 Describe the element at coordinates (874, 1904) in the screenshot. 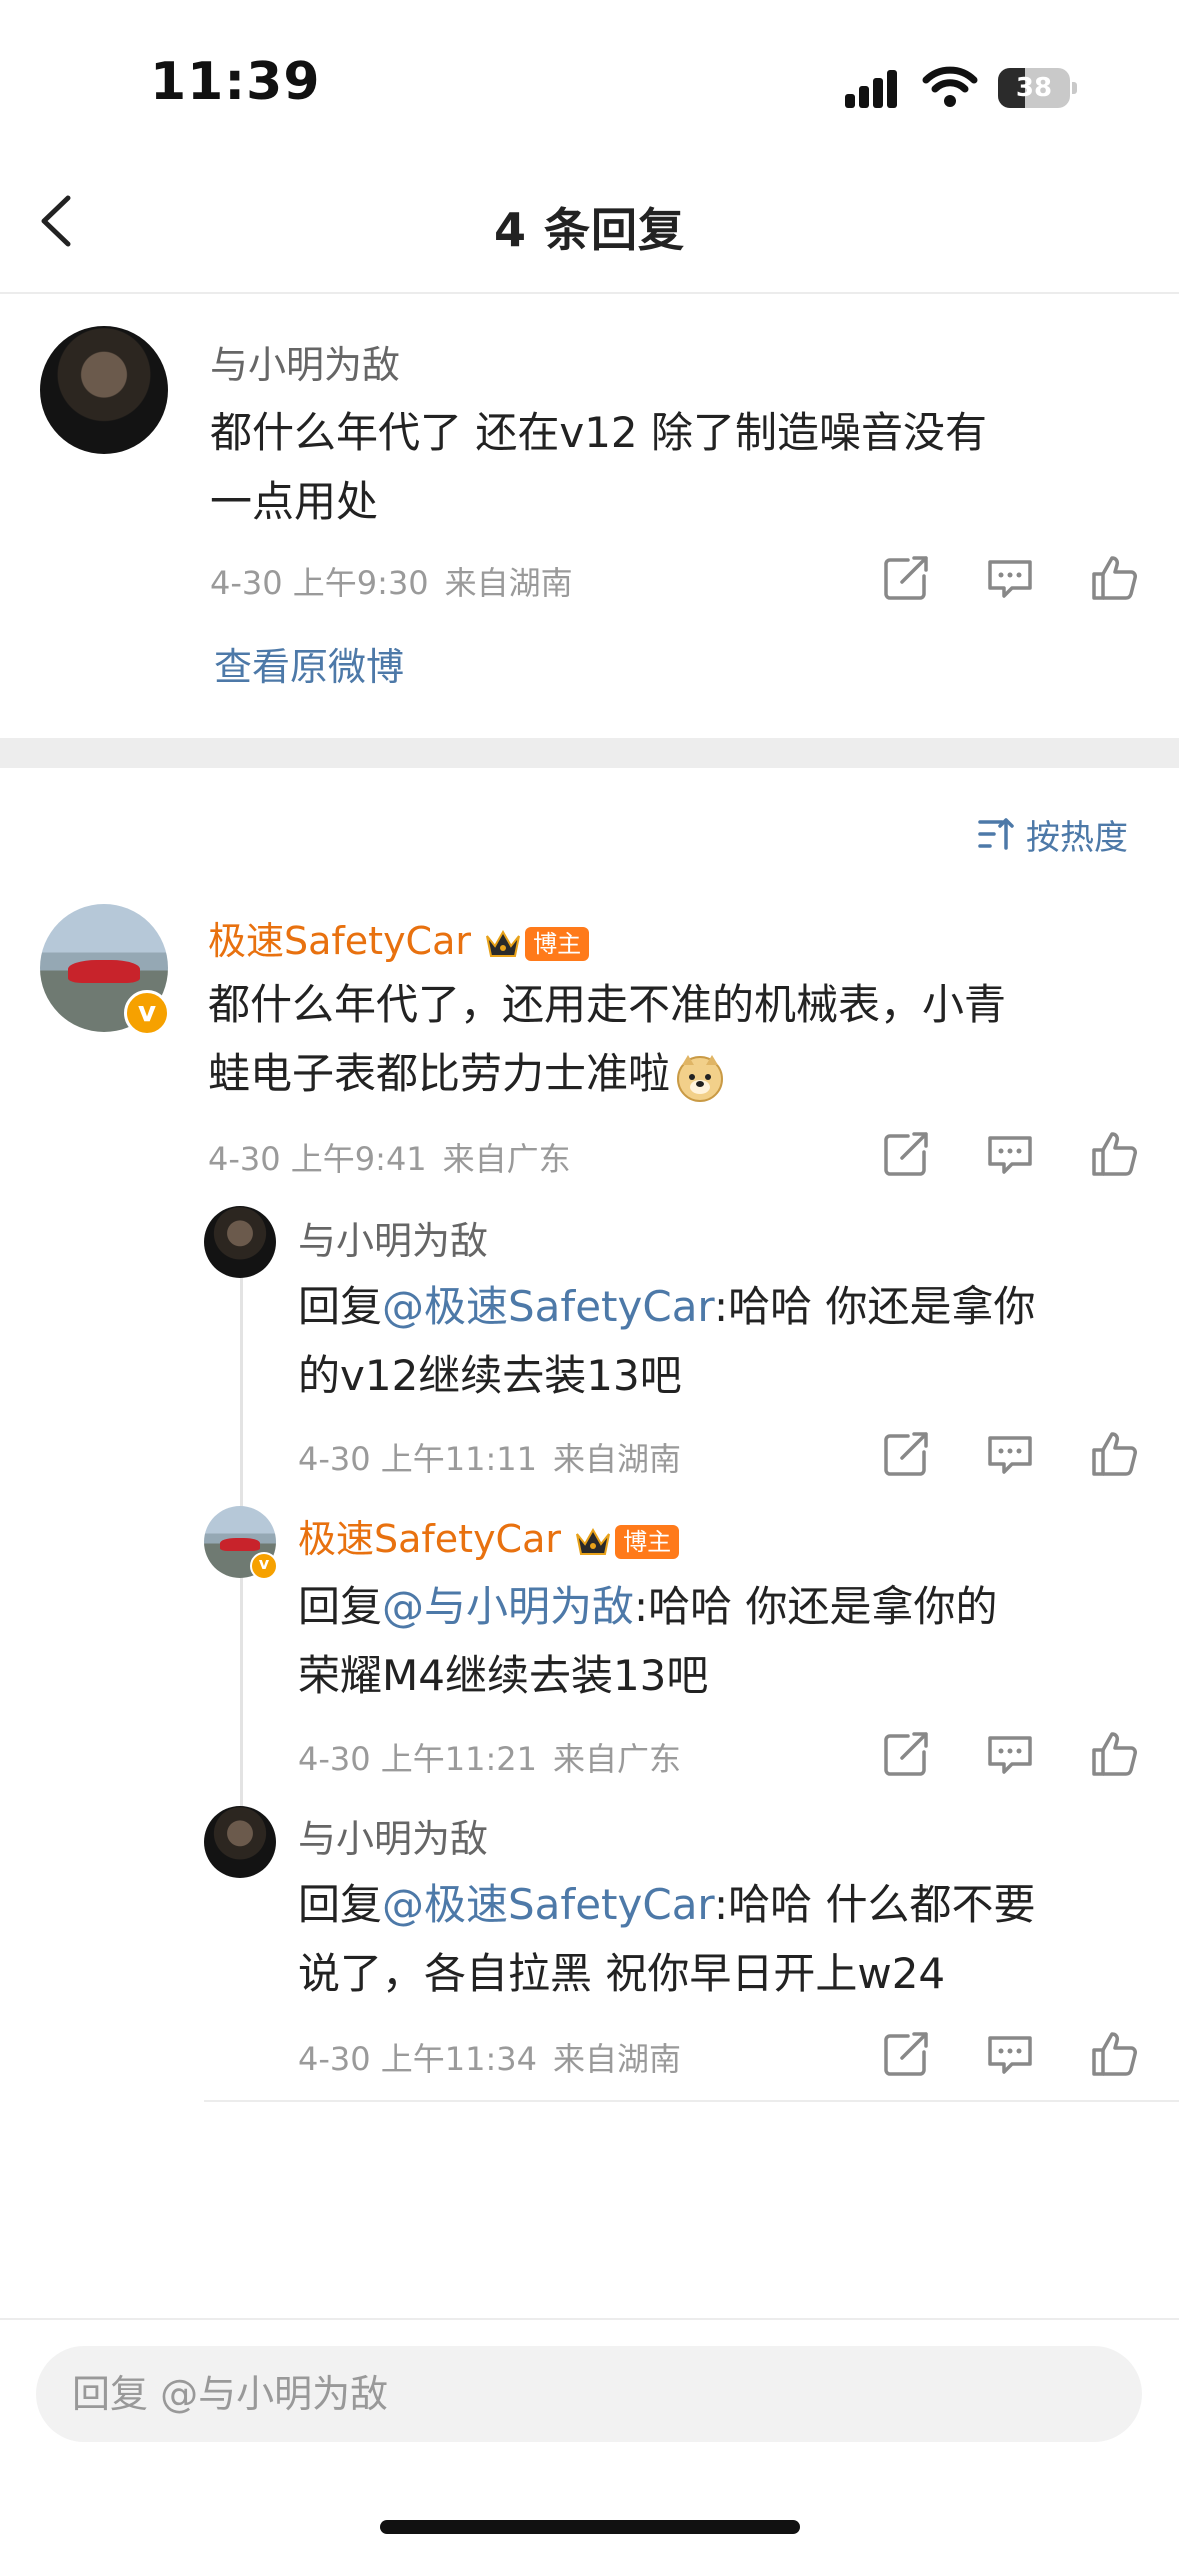

I see `sub-reply-line-1-rest: :哈哈 什么都不要` at that location.